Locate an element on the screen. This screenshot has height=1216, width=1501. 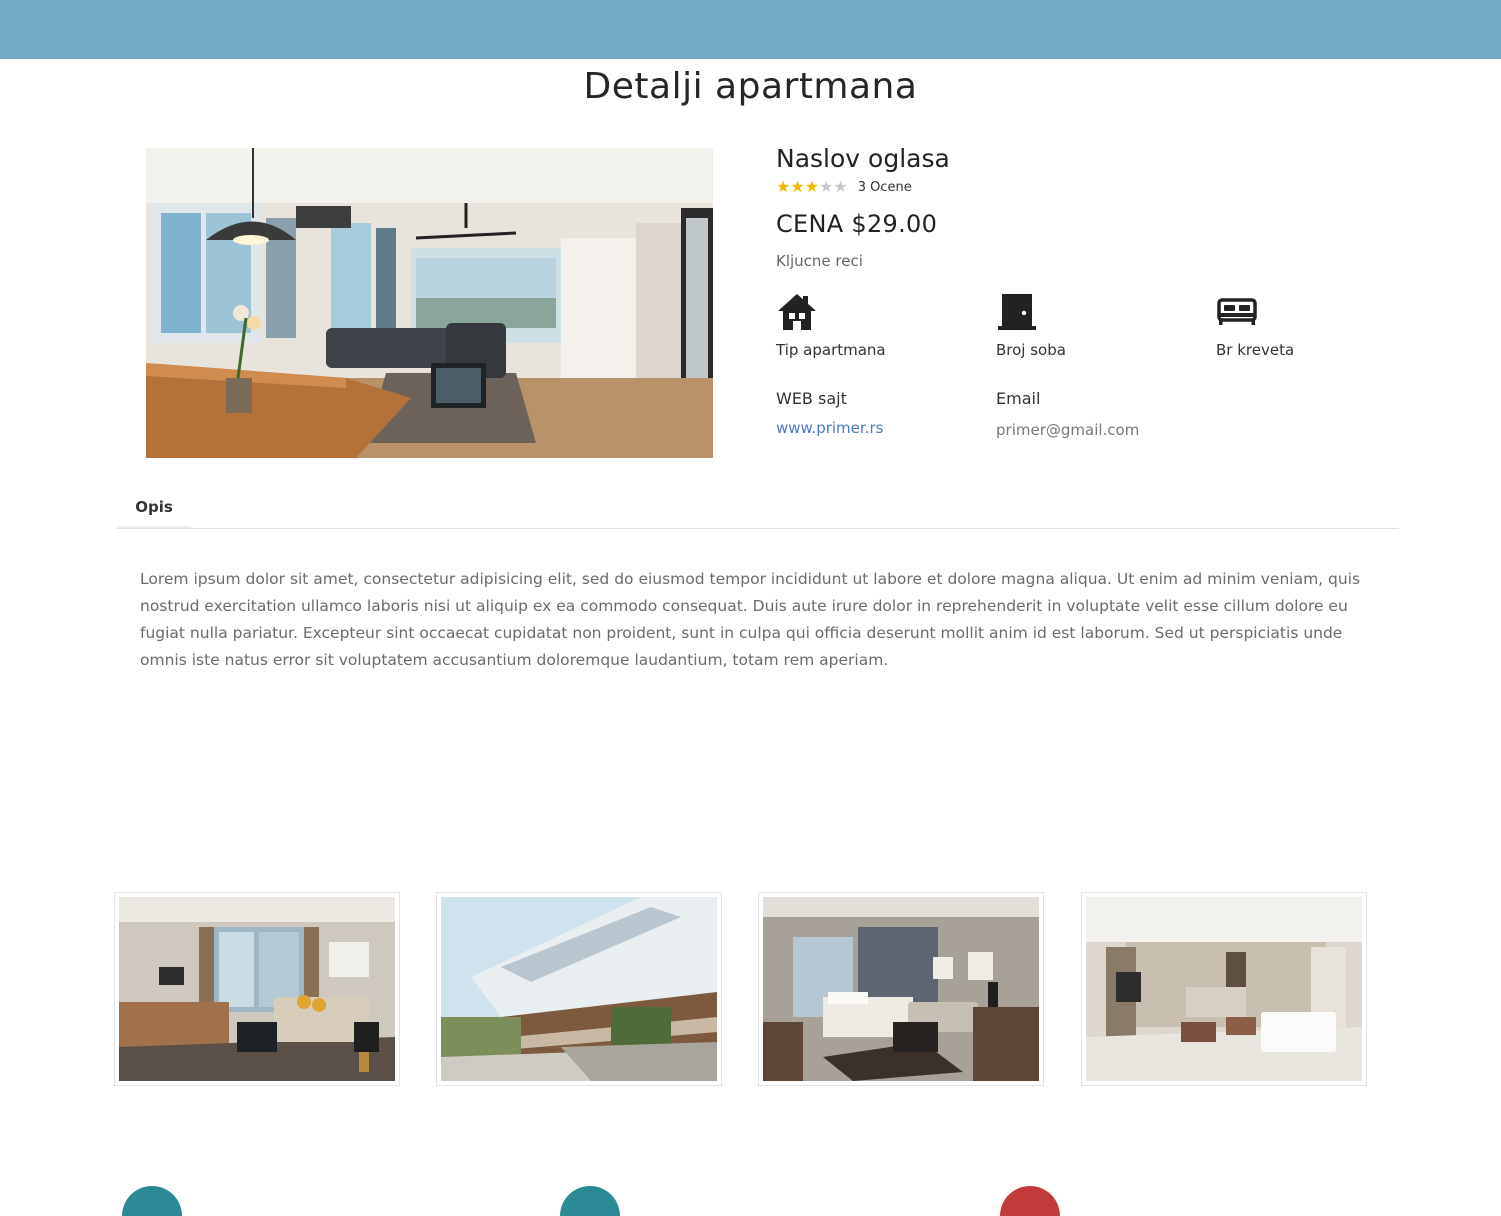
price: CENA $29.00 is located at coordinates (857, 224).